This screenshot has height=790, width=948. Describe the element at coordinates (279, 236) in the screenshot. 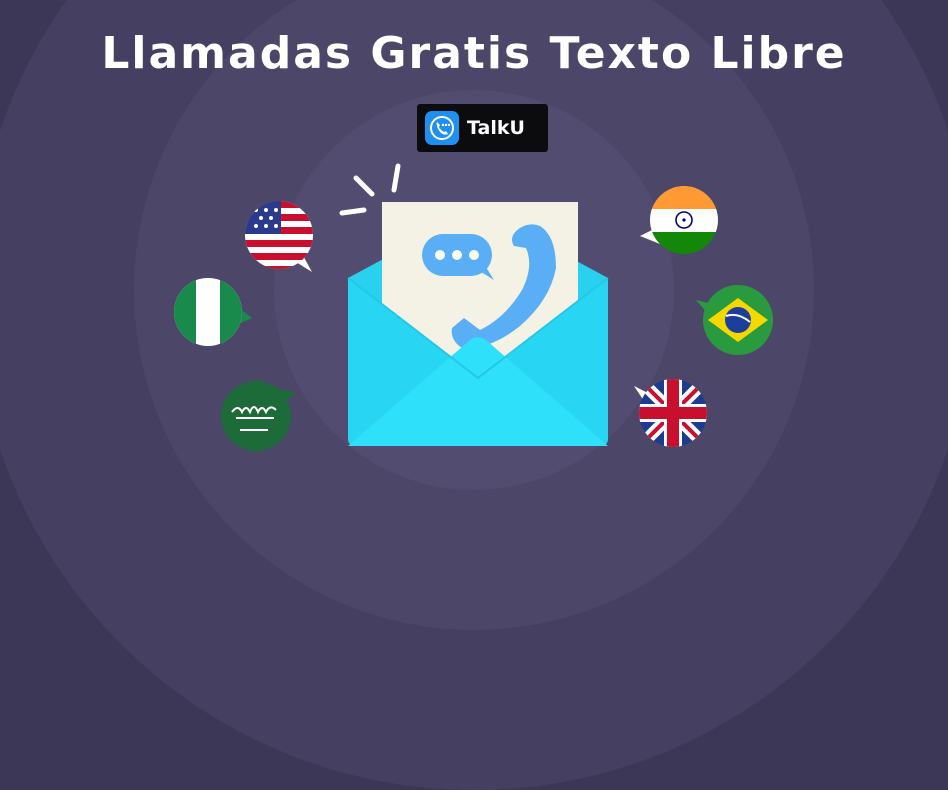

I see `usa-flag` at that location.